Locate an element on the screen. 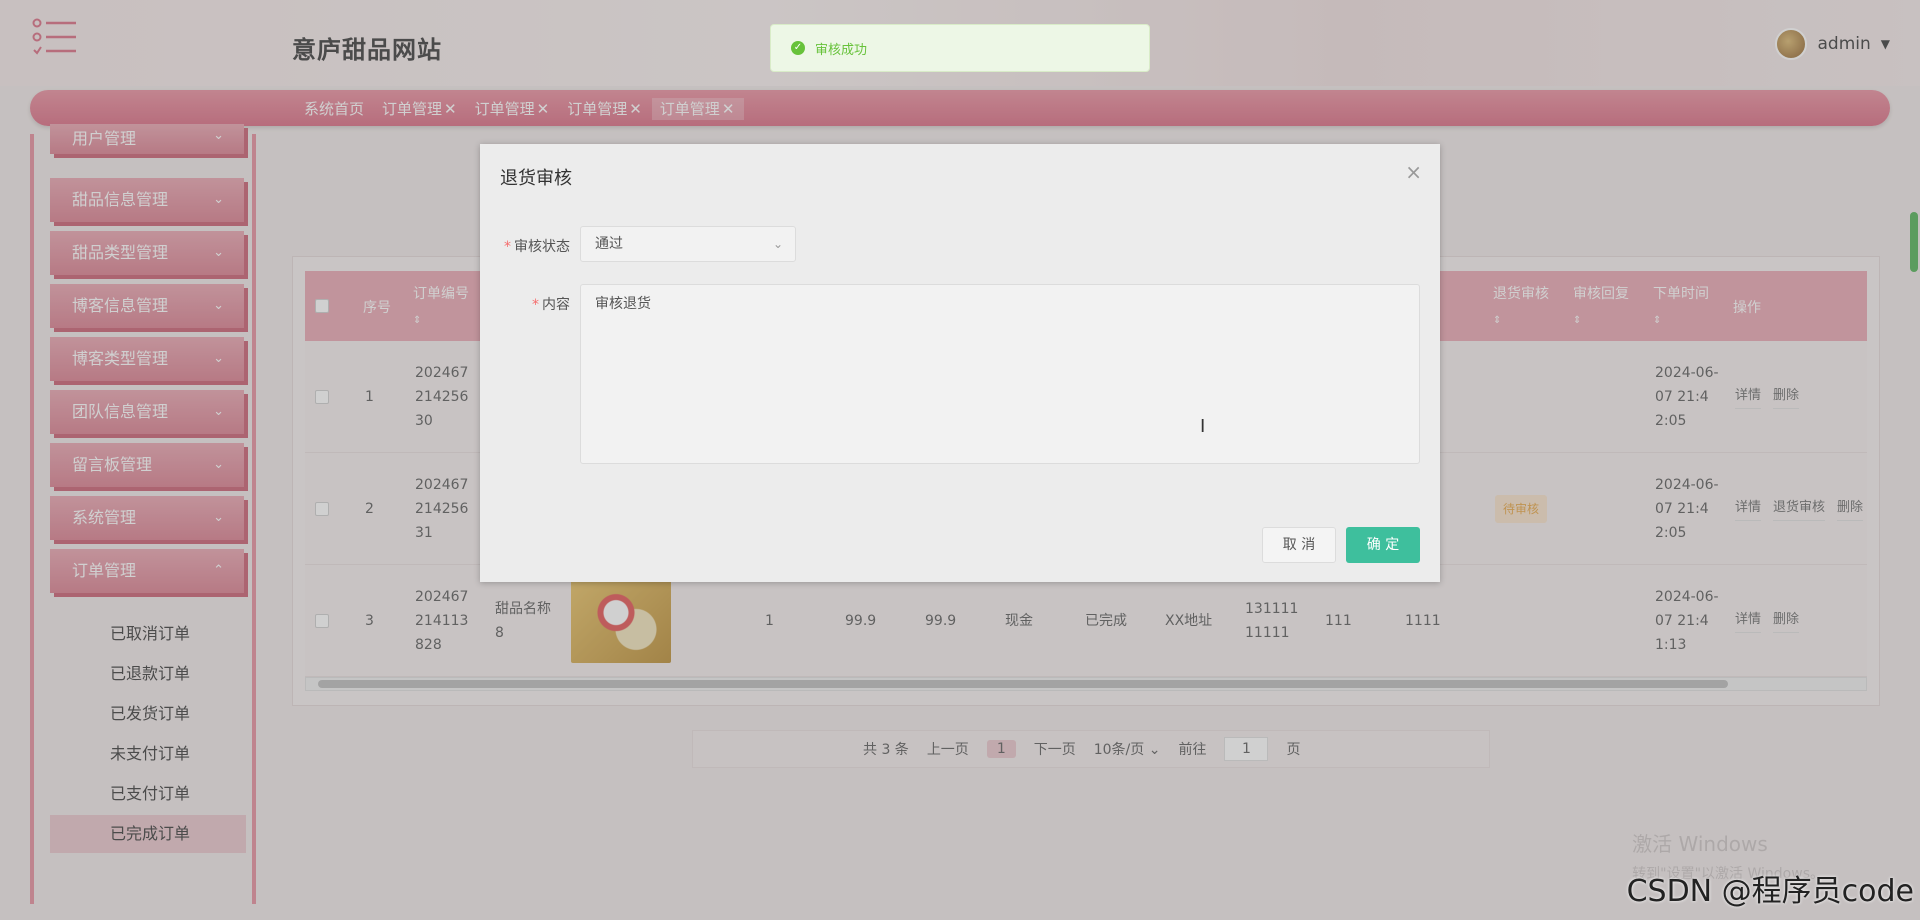 The height and width of the screenshot is (920, 1920). success-toast: ✓ 审核成功 is located at coordinates (960, 48).